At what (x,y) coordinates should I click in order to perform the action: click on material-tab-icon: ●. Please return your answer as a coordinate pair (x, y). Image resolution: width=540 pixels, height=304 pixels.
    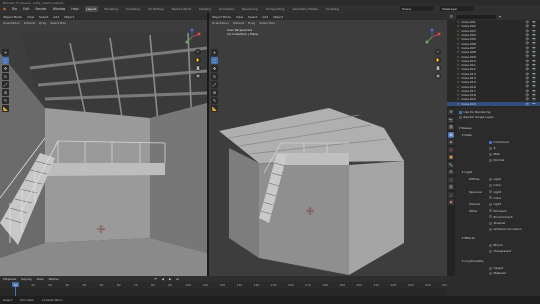
    Looking at the image, I should click on (451, 202).